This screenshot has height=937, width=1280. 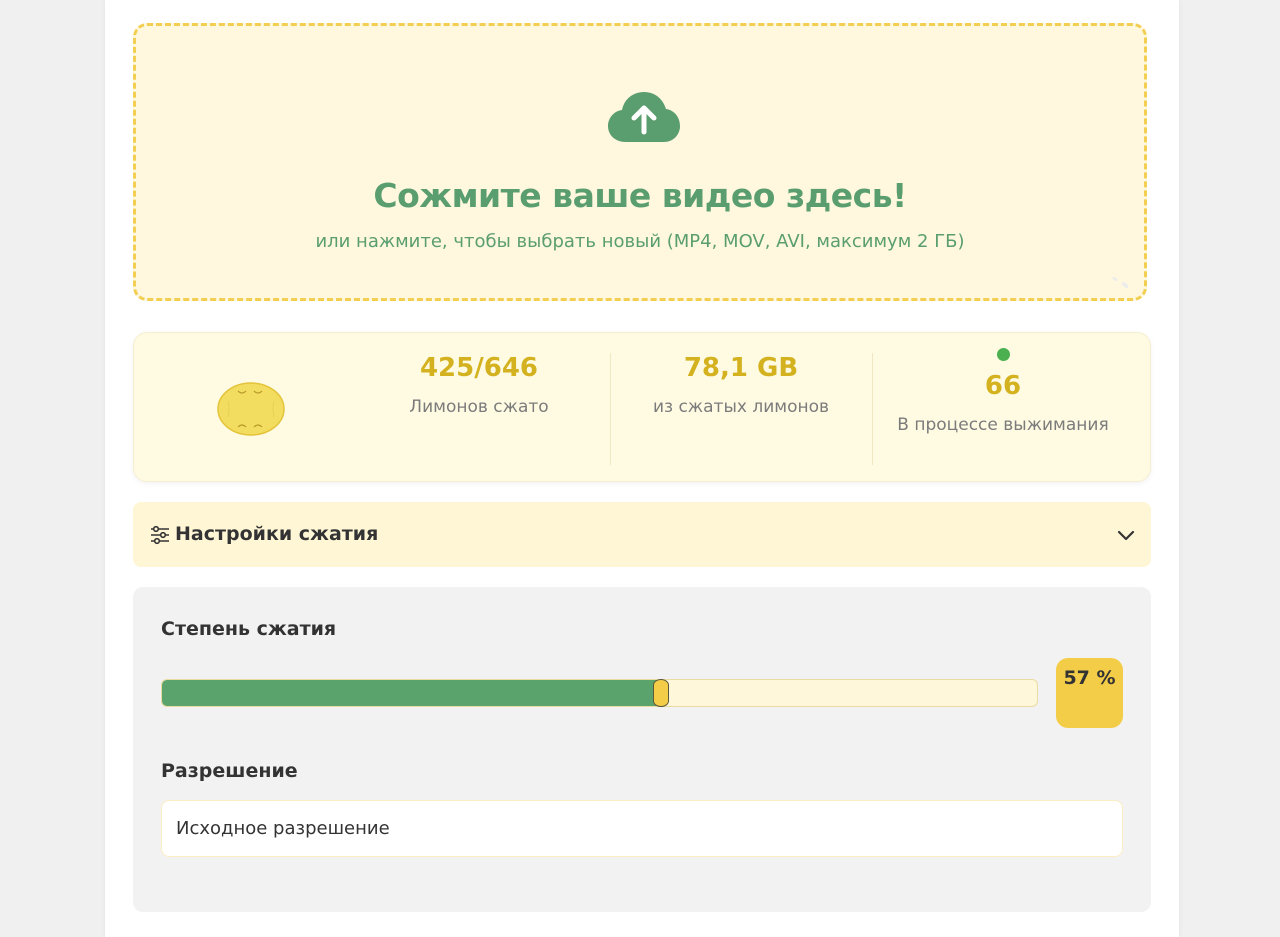 I want to click on upload-title: Сожмите ваше видео здесь!, so click(x=640, y=195).